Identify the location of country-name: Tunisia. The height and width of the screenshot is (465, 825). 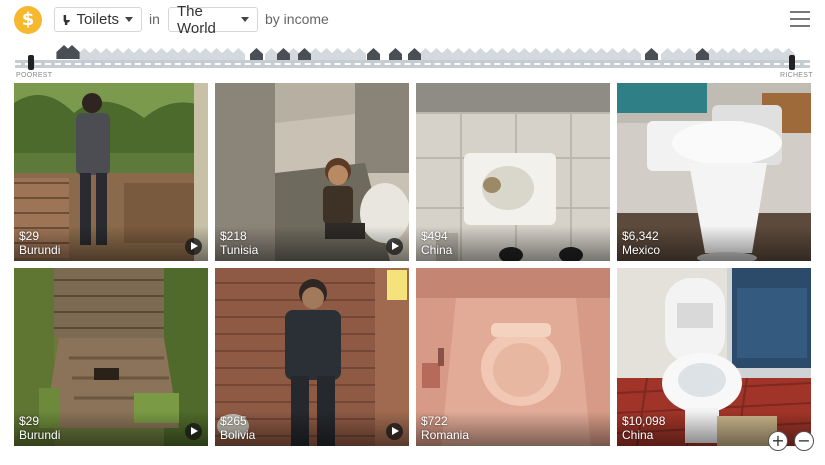
(239, 250).